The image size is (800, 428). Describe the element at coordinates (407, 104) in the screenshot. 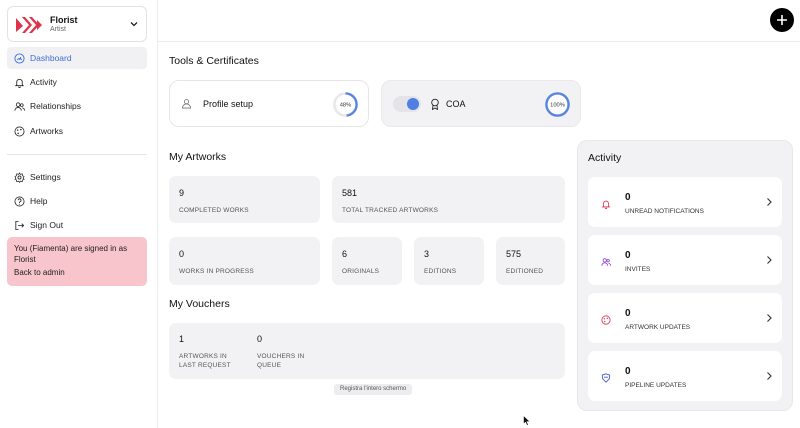

I see `coa-toggle` at that location.